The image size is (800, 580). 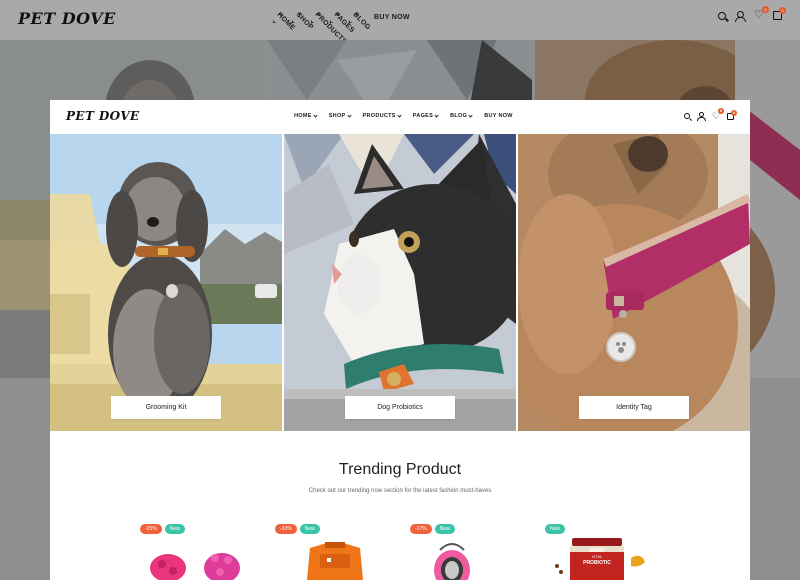 I want to click on bg-nav-blog: BLOG, so click(x=362, y=21).